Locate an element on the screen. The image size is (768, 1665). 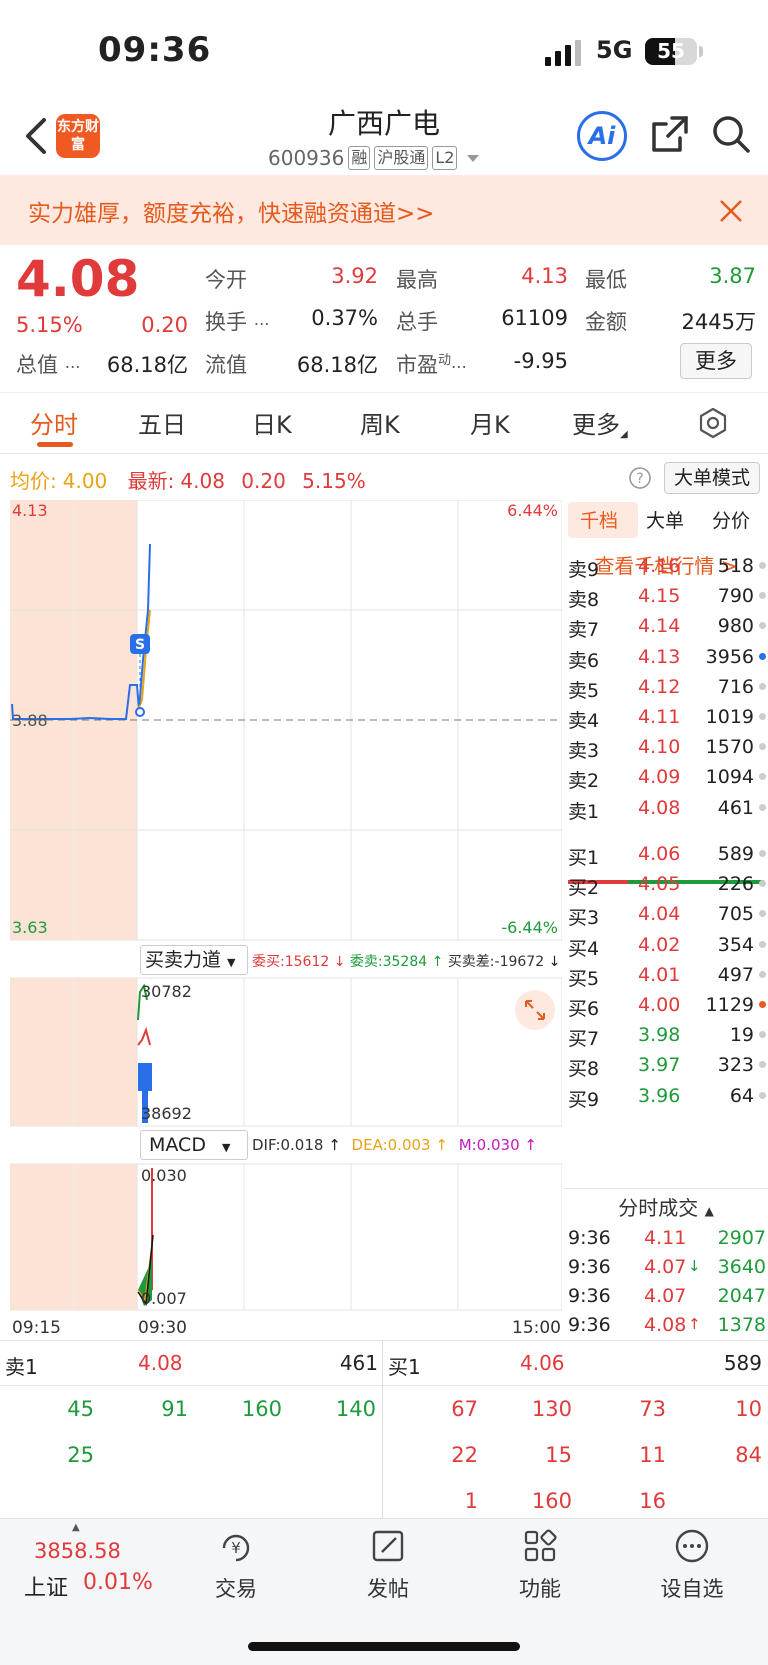
ask-row: 卖5 4.12 716 is located at coordinates (666, 688).